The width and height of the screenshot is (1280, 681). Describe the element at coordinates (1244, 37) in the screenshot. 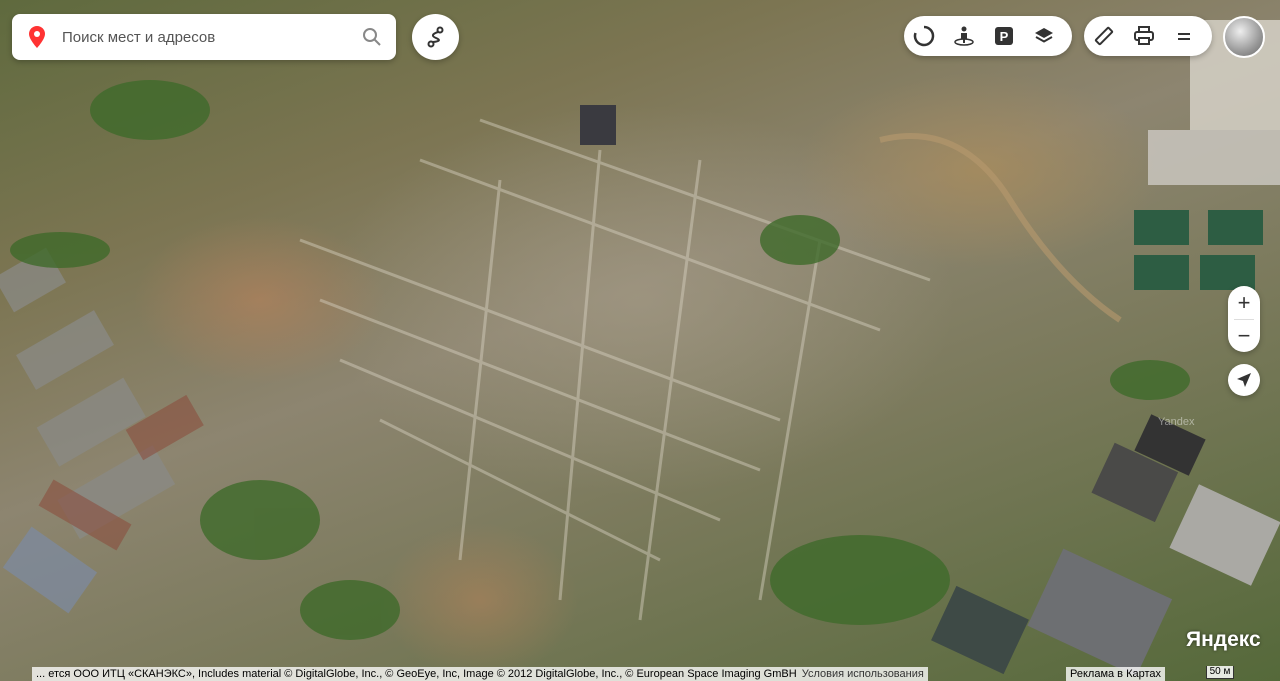

I see `user-avatar` at that location.